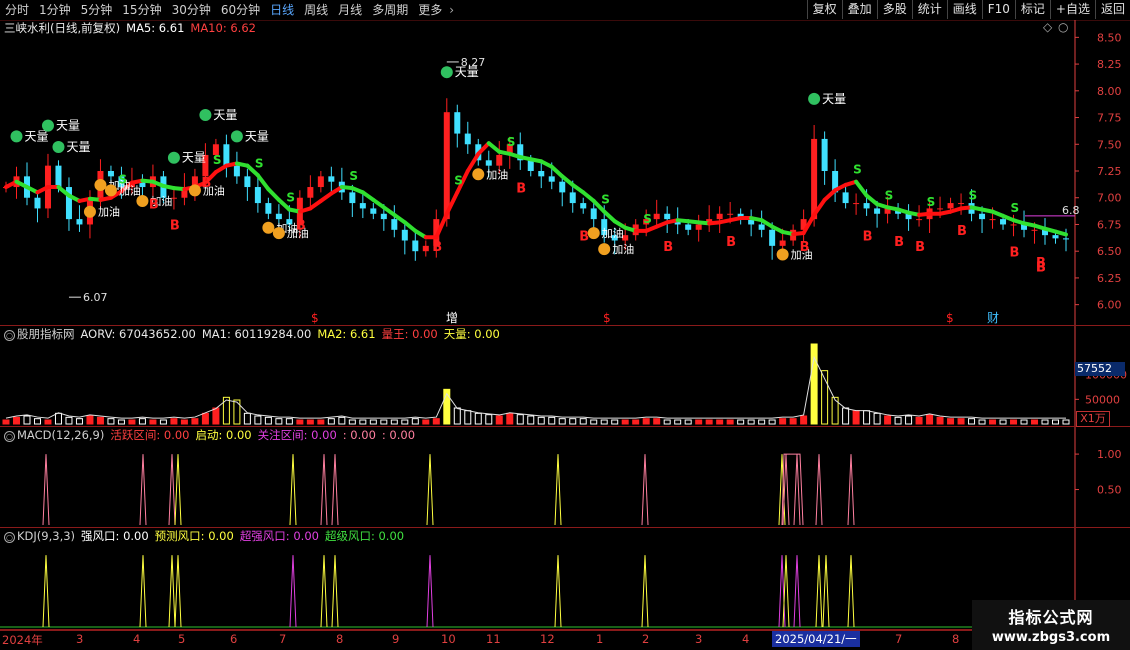 The width and height of the screenshot is (1130, 650). I want to click on period-tab: 更多, so click(430, 10).